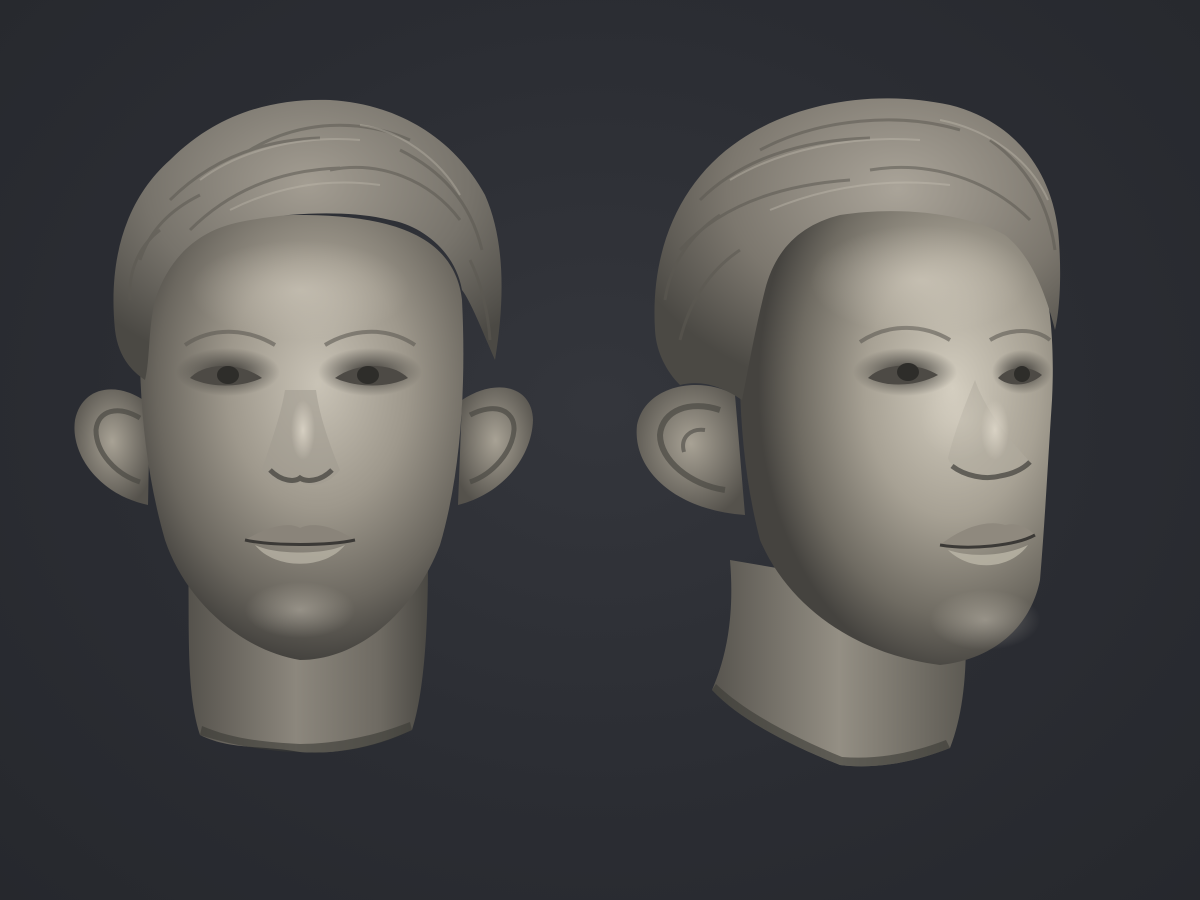 The height and width of the screenshot is (900, 1200). Describe the element at coordinates (495, 446) in the screenshot. I see `front-ear-right` at that location.